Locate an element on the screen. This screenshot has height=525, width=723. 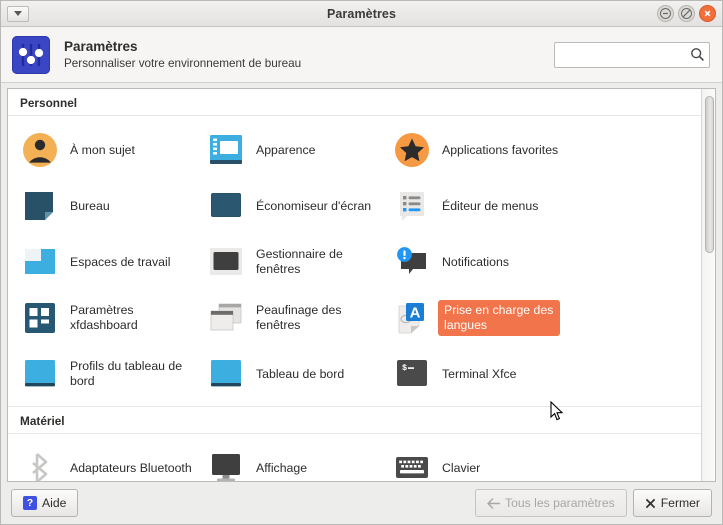
workspaces-icon is located at coordinates (40, 262).